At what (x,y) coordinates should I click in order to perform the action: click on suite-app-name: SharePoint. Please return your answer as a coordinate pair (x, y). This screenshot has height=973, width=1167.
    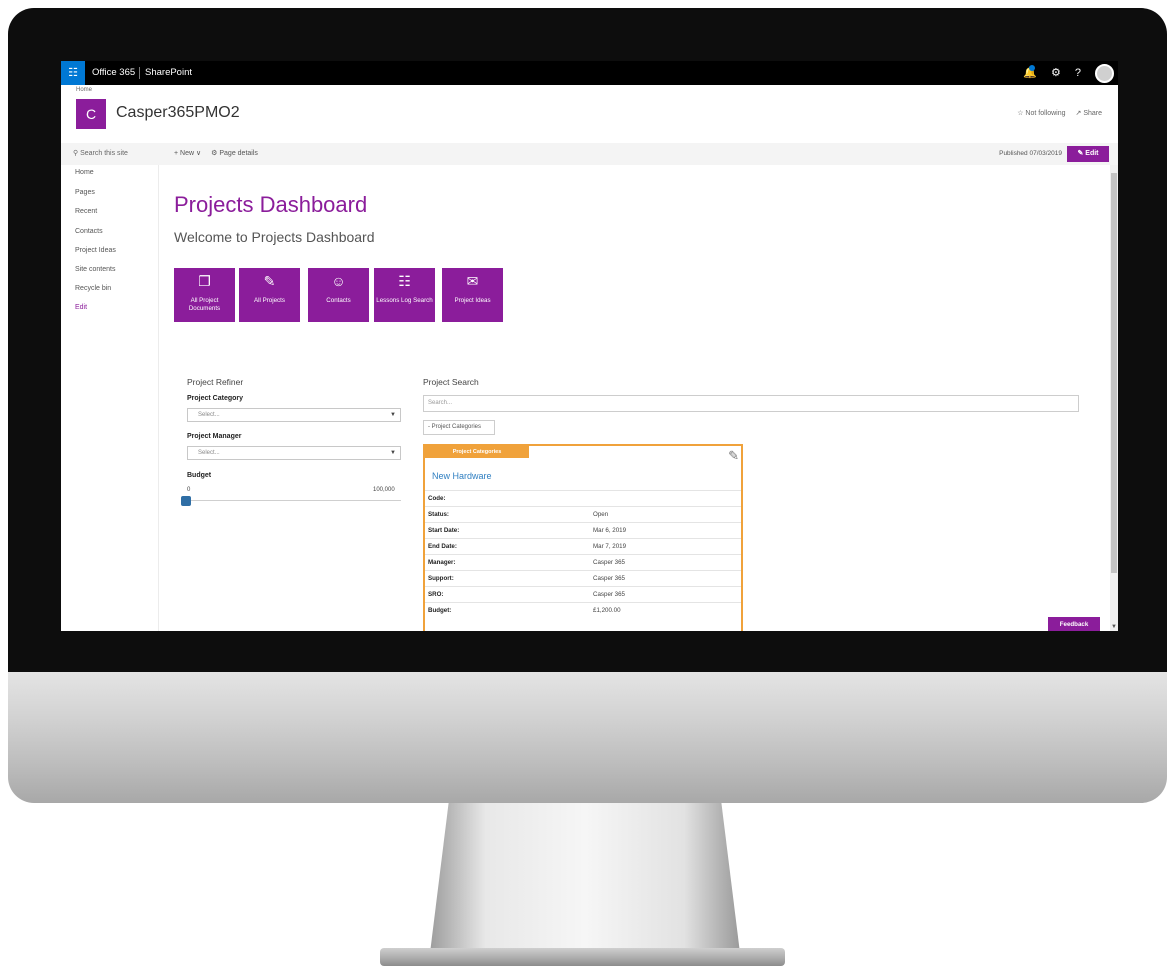
    Looking at the image, I should click on (168, 73).